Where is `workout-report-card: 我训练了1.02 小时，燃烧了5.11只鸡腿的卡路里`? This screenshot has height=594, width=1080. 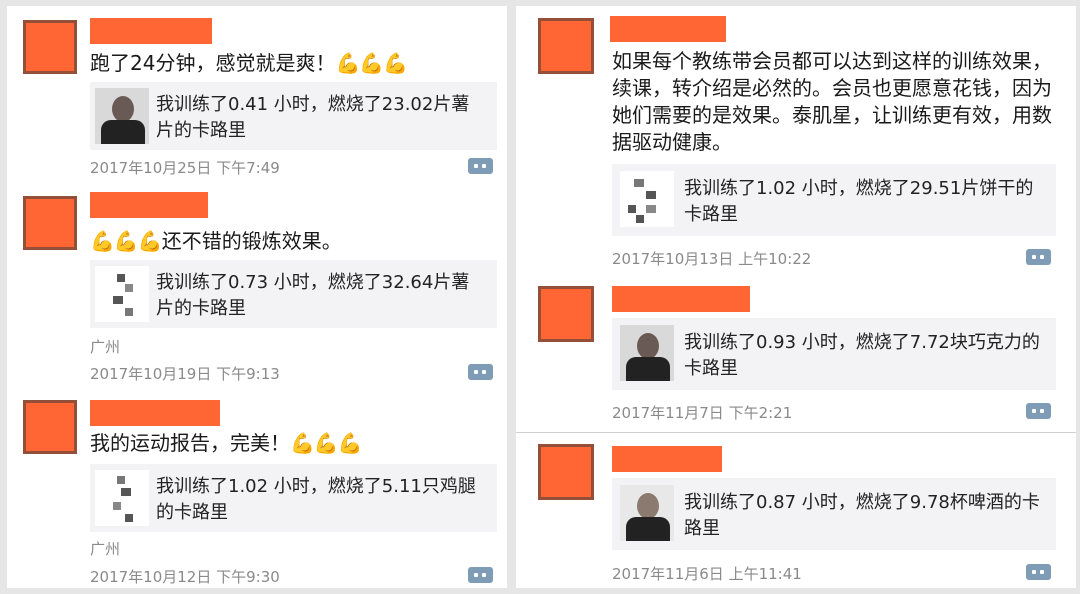 workout-report-card: 我训练了1.02 小时，燃烧了5.11只鸡腿的卡路里 is located at coordinates (293, 498).